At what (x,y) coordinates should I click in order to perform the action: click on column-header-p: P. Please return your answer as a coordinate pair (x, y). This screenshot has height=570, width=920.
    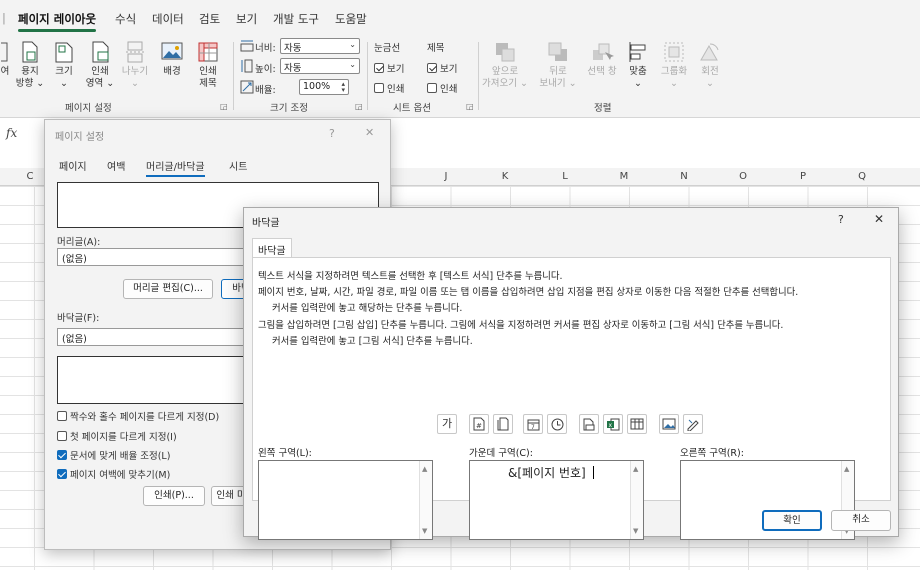
    Looking at the image, I should click on (803, 176).